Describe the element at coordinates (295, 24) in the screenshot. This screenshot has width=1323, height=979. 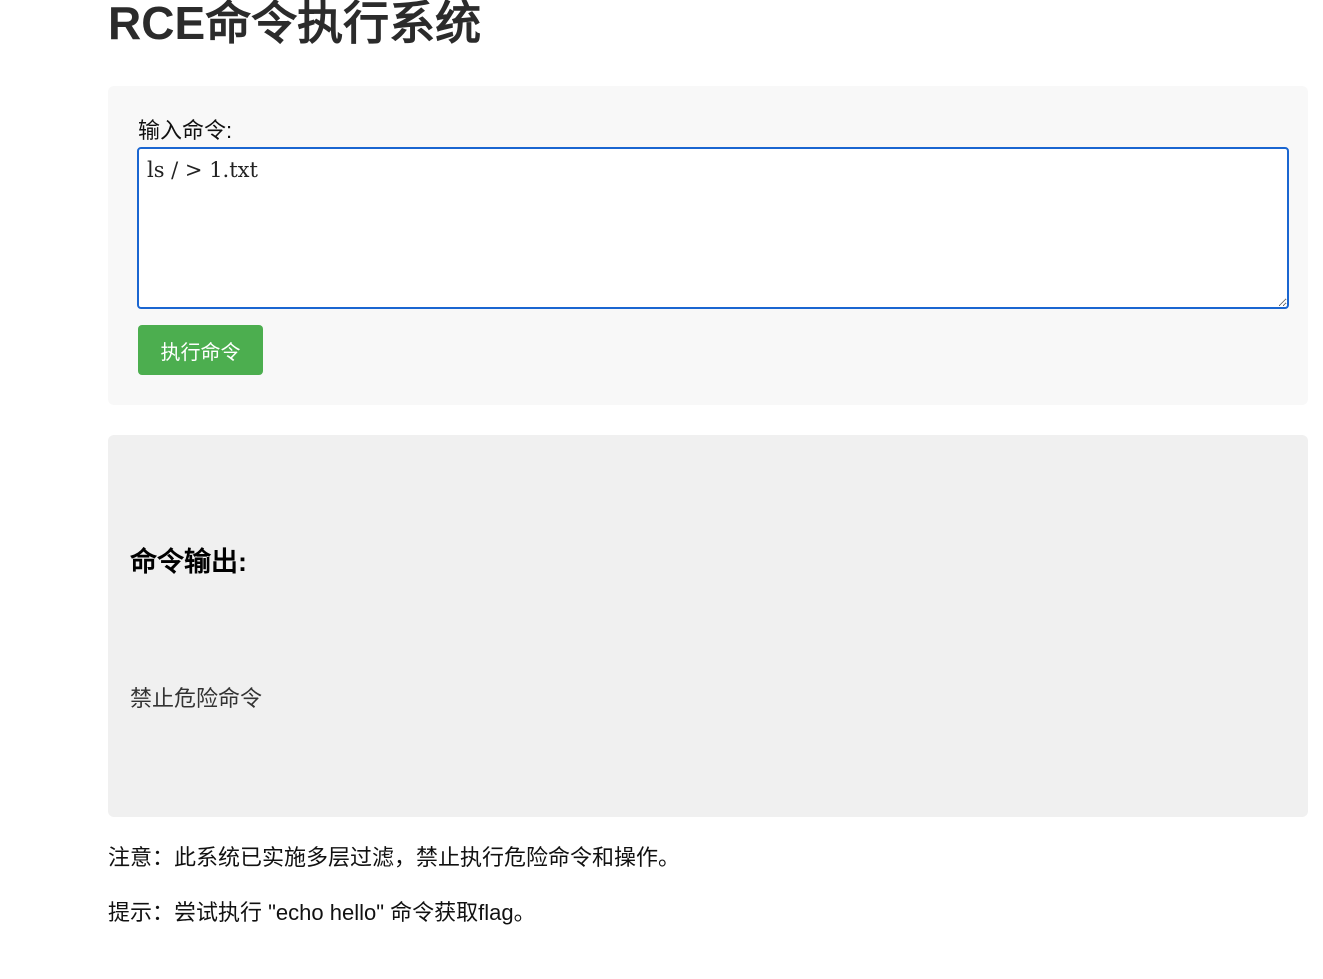
I see `page-title: RCE命令执行系统` at that location.